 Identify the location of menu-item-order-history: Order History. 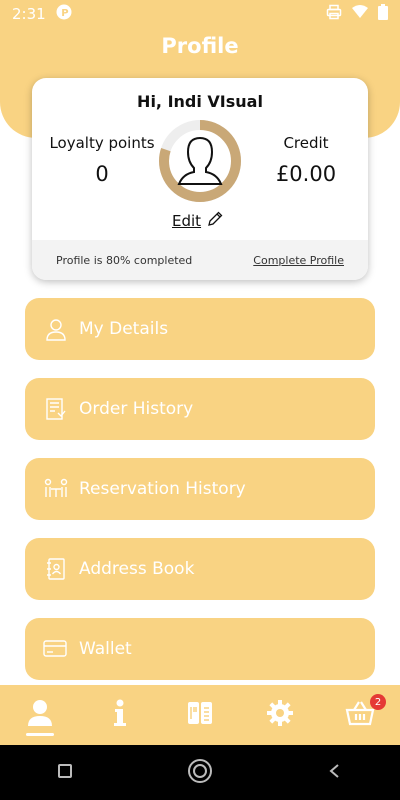
(200, 409).